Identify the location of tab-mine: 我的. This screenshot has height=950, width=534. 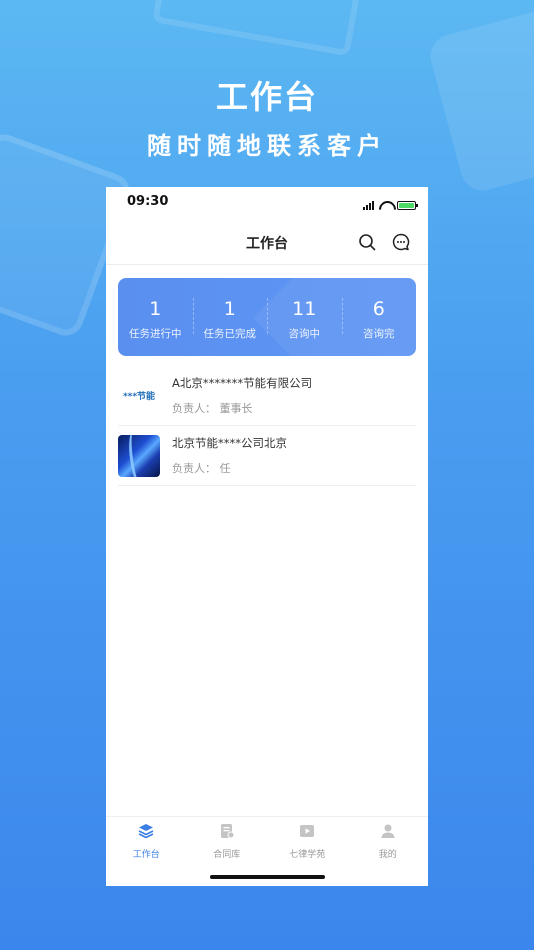
(388, 838).